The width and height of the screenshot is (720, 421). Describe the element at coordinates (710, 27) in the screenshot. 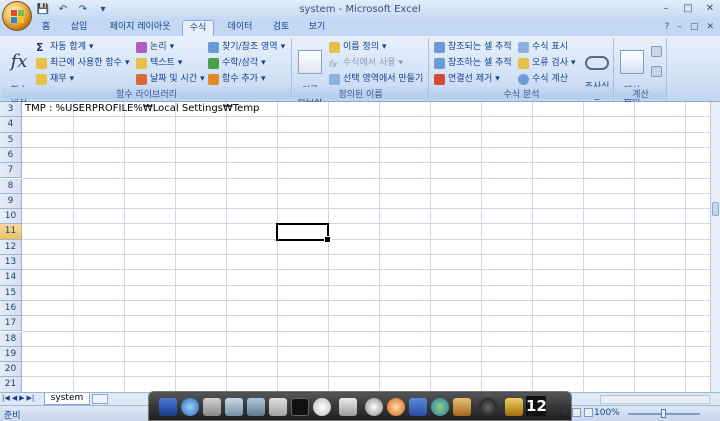

I see `ribbon-close-icon: ✕` at that location.